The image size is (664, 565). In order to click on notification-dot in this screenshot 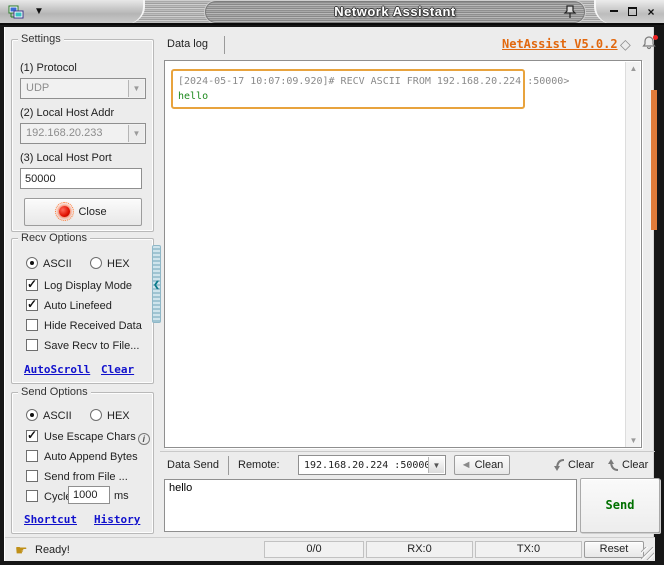, I will do `click(655, 37)`.